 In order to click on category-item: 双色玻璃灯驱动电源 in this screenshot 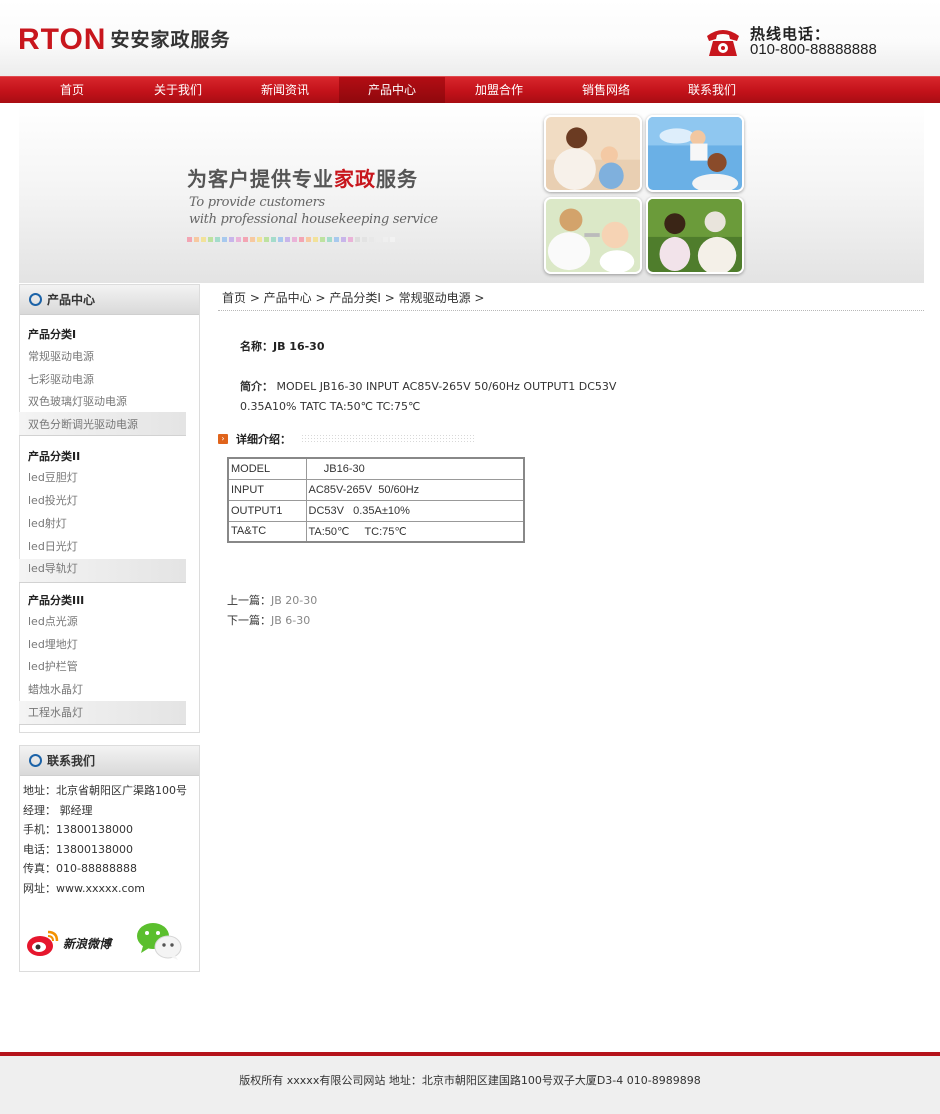, I will do `click(77, 401)`.